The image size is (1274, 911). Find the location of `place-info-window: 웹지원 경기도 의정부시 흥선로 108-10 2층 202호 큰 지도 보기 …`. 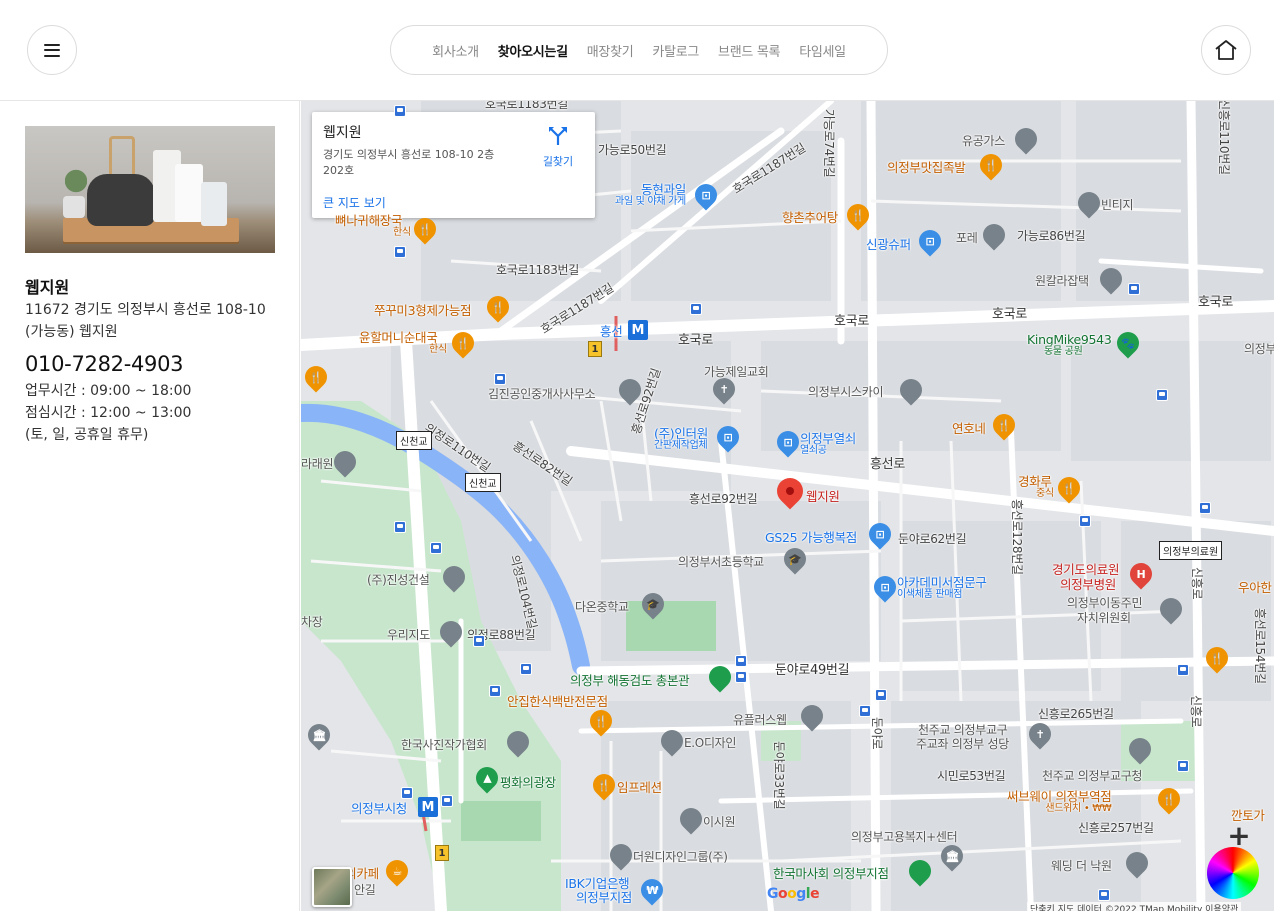

place-info-window: 웹지원 경기도 의정부시 흥선로 108-10 2층 202호 큰 지도 보기 … is located at coordinates (453, 165).